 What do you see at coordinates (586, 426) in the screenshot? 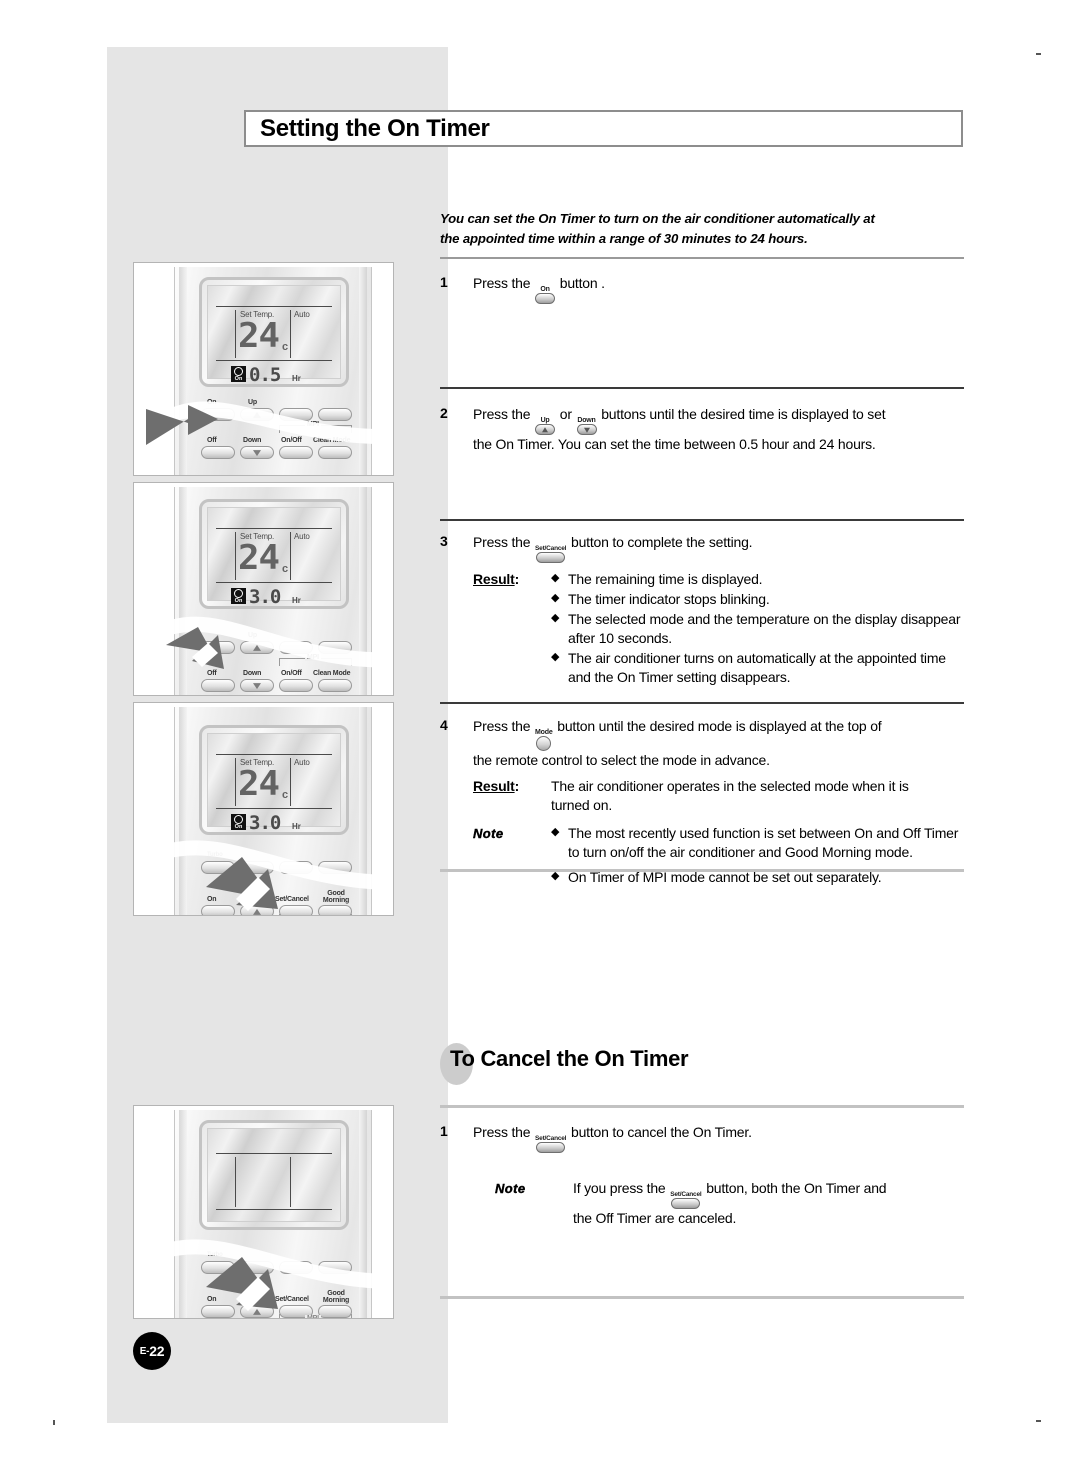
I see `down-button-icon: Down` at bounding box center [586, 426].